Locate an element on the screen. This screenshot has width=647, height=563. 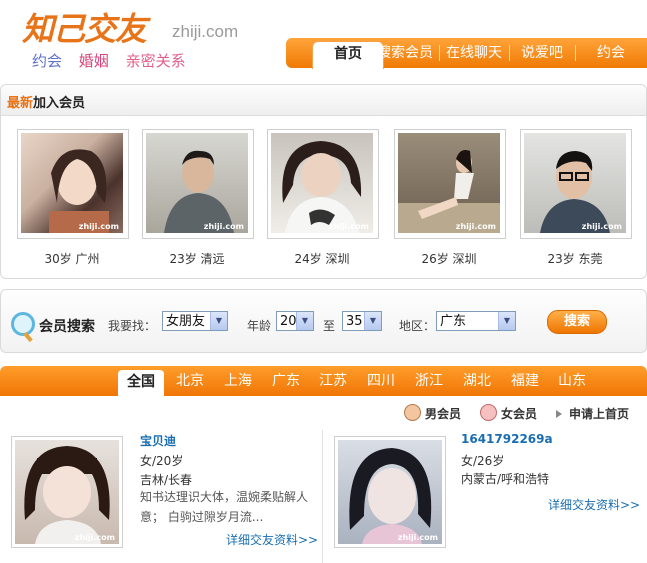
member-search-panel: 会员搜索 我要找： 女朋友 ▼ 年龄 20 ▼ 至 35 ▼ 地区： 广东 ▼ 搜索 is located at coordinates (323, 321).